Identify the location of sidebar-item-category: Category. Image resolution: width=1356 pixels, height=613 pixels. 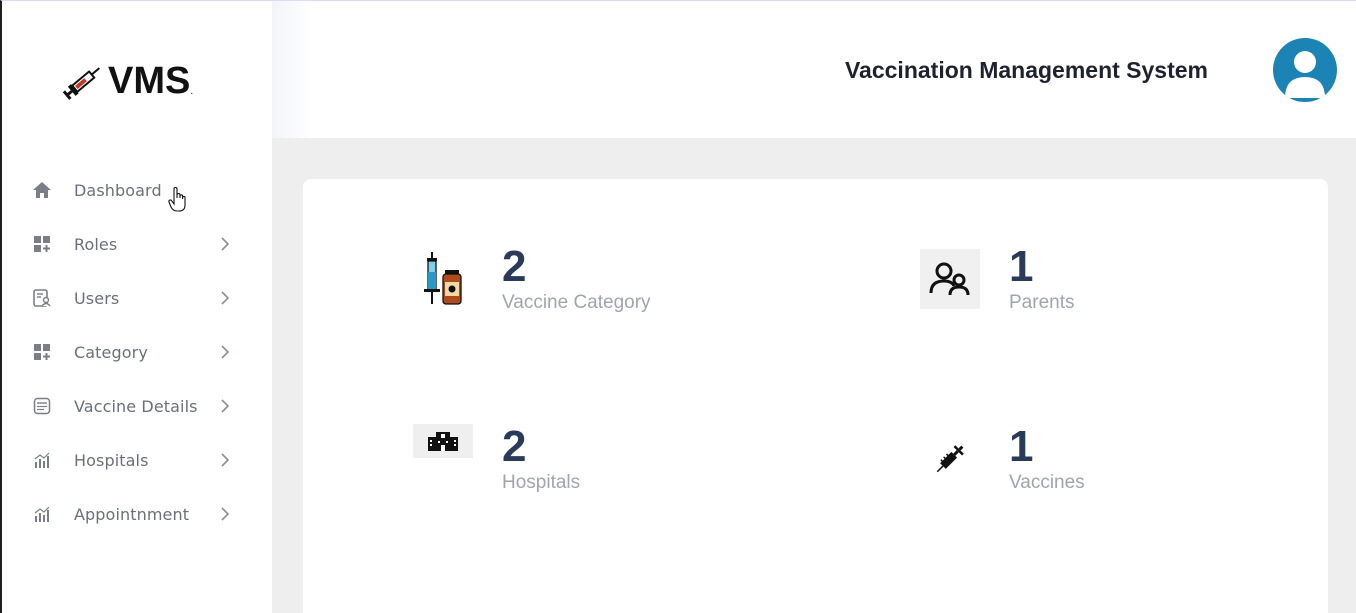
(137, 352).